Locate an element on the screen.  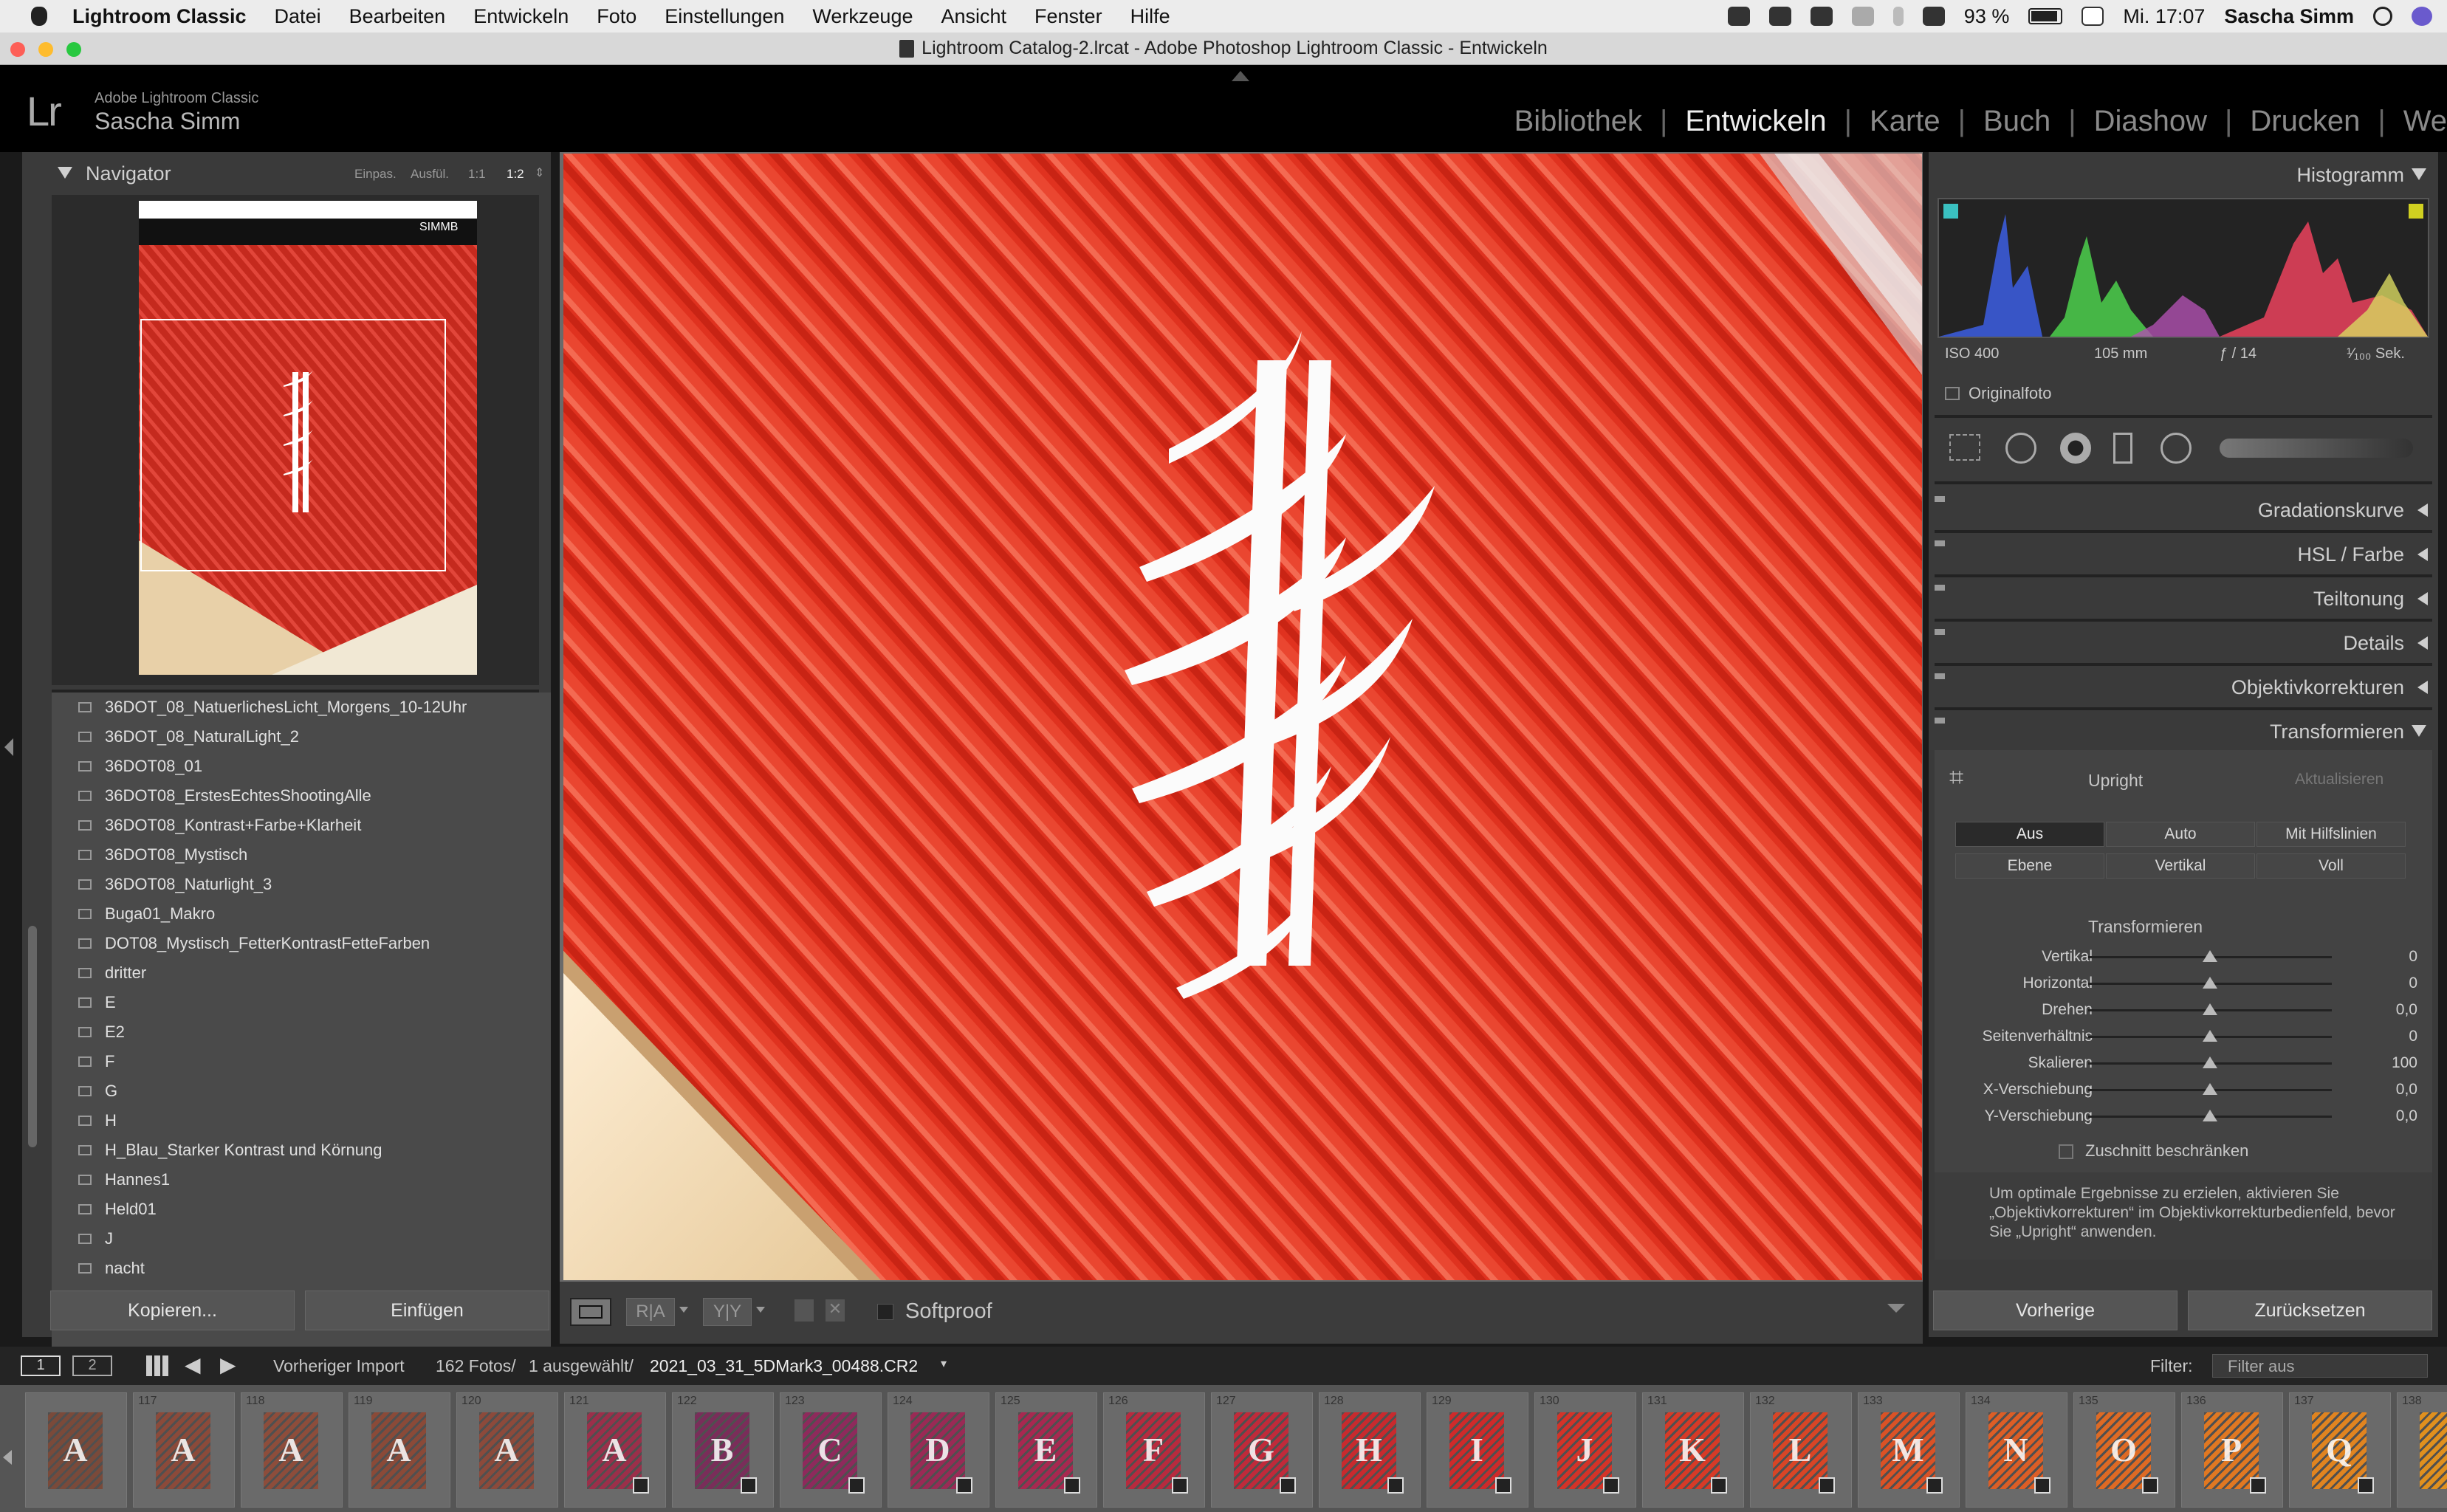
preset-item: E is located at coordinates (301, 1002).